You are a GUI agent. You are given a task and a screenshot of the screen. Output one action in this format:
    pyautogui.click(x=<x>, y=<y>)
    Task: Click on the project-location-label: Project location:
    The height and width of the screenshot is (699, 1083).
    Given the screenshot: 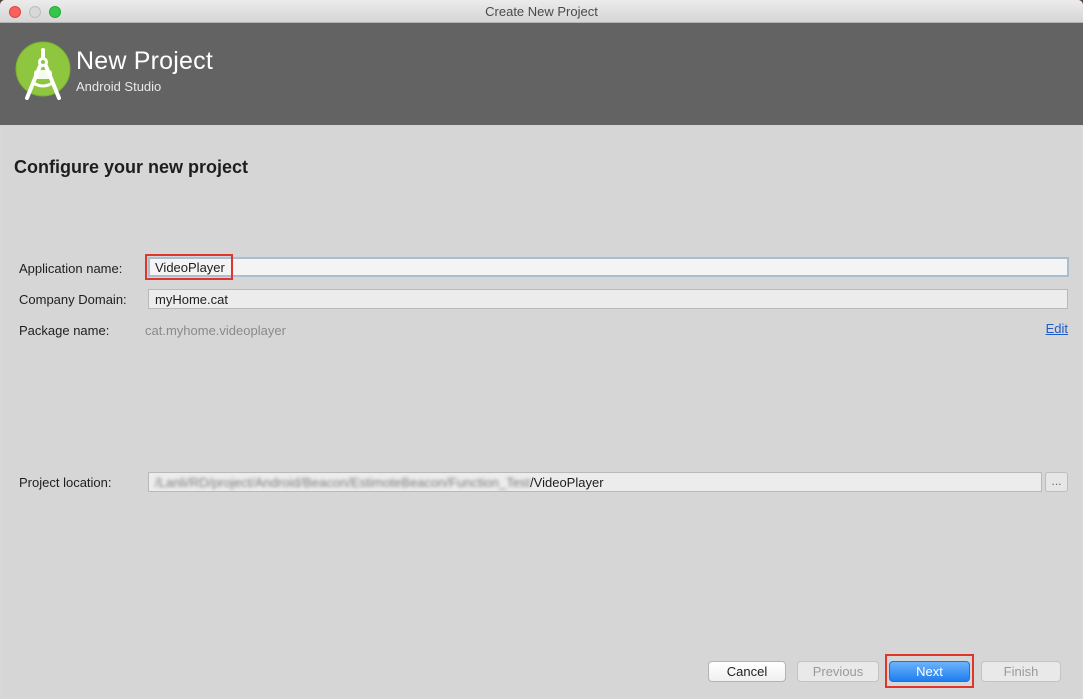 What is the action you would take?
    pyautogui.click(x=65, y=482)
    